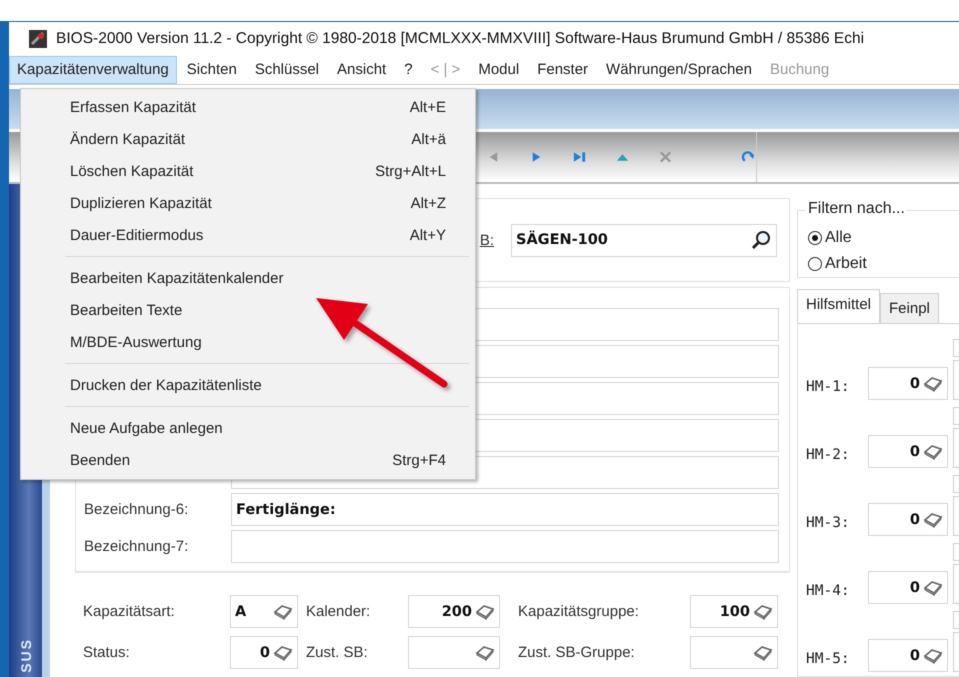 This screenshot has width=959, height=677. What do you see at coordinates (505, 546) in the screenshot?
I see `input-field` at bounding box center [505, 546].